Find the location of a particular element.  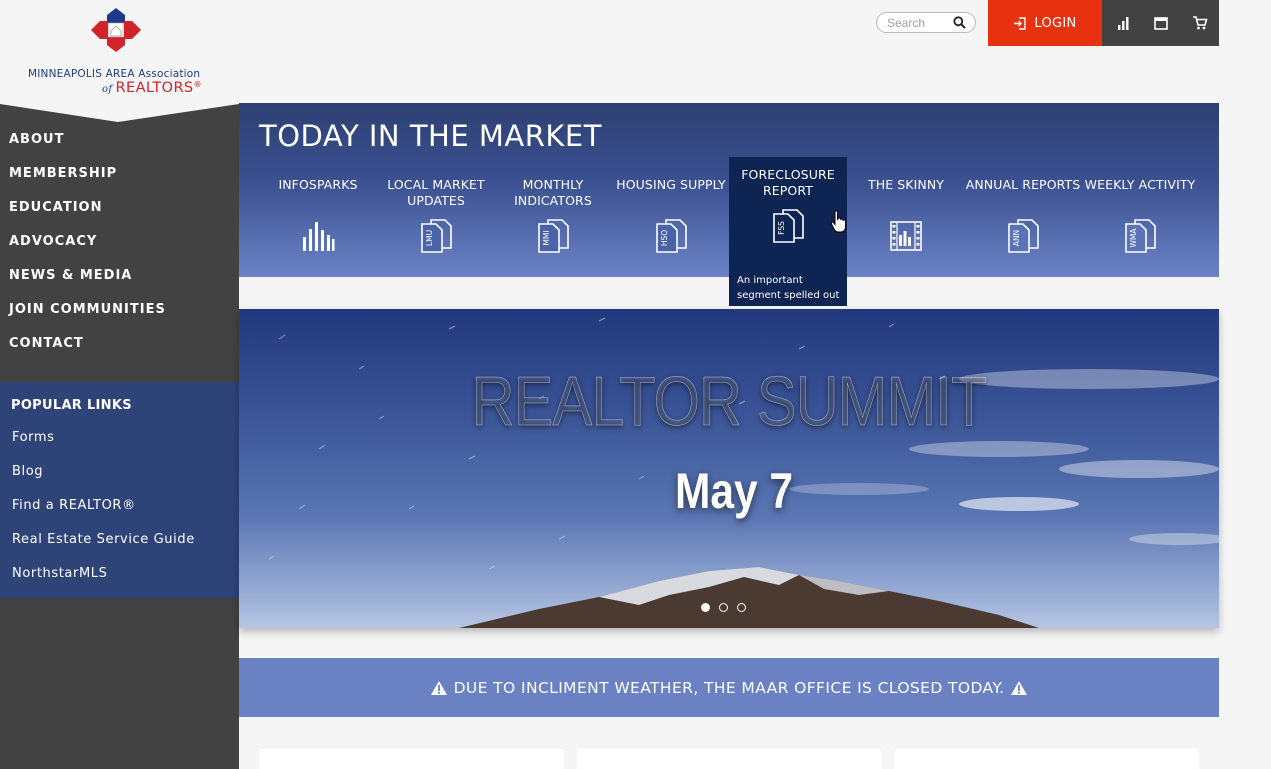

popular-link-service-guide: Real Estate Service Guide is located at coordinates (103, 549).